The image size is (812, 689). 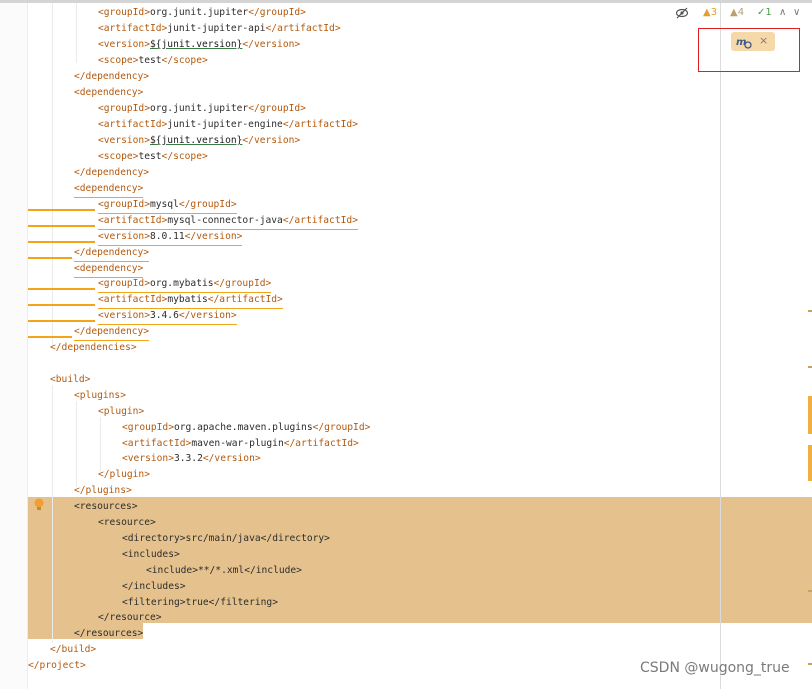 I want to click on code-line: <plugins>, so click(x=406, y=396).